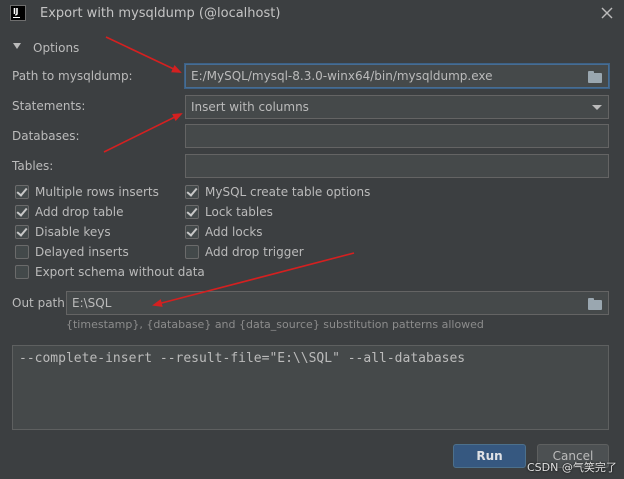  What do you see at coordinates (56, 48) in the screenshot?
I see `options-section-label: Options` at bounding box center [56, 48].